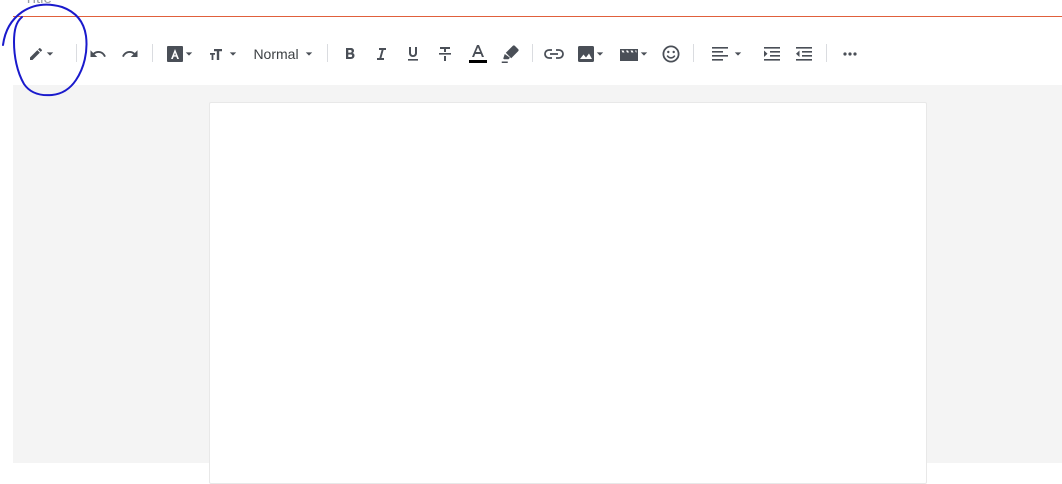 The image size is (1062, 484). I want to click on underline-button, so click(413, 54).